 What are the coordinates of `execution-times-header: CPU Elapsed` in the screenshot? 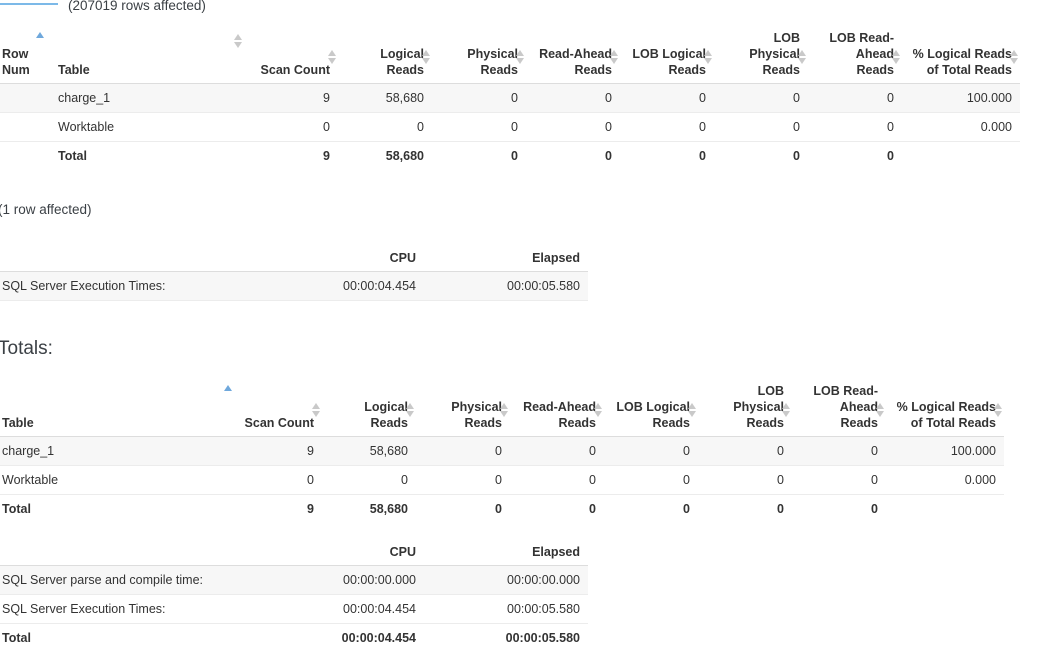 It's located at (294, 261).